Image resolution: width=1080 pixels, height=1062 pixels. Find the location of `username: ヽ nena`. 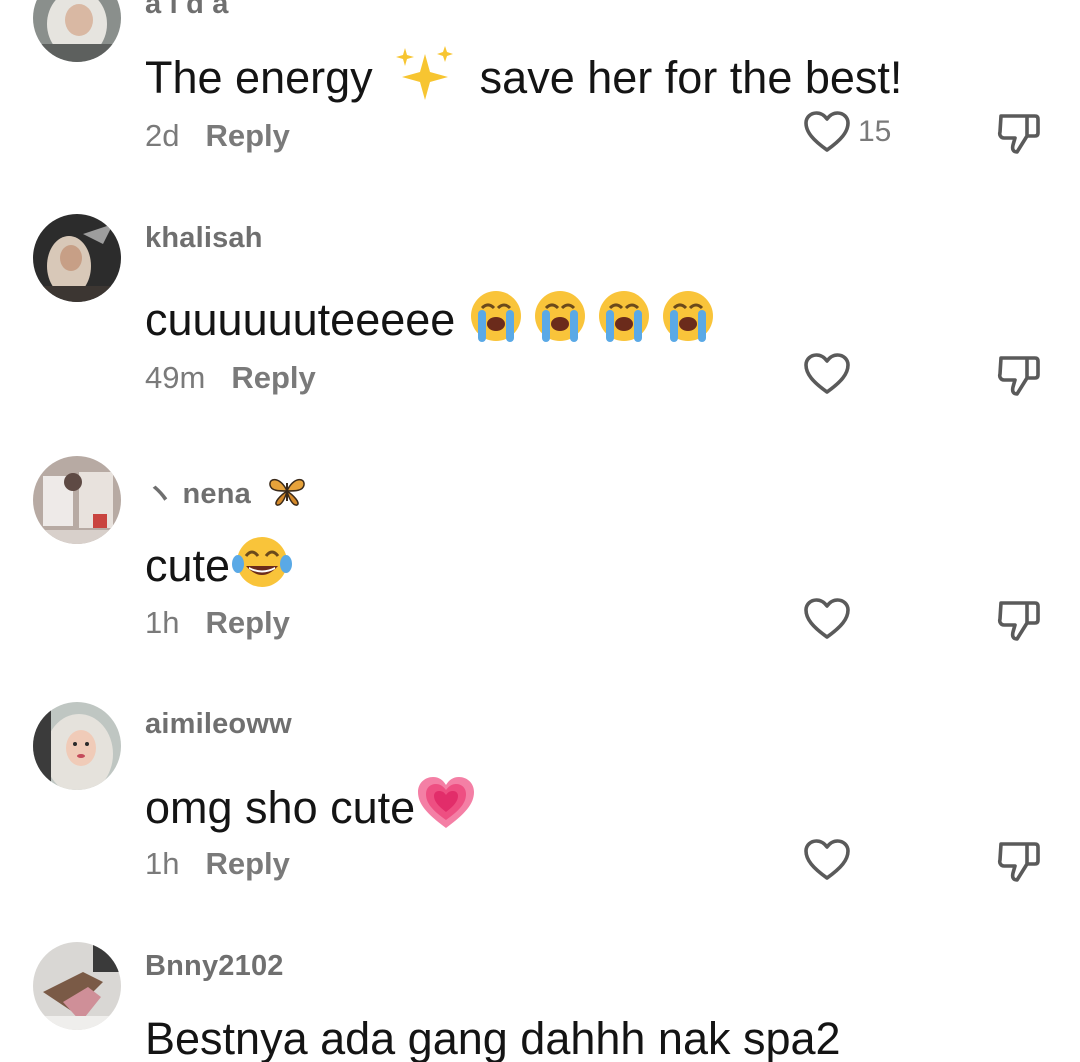

username: ヽ nena is located at coordinates (226, 492).